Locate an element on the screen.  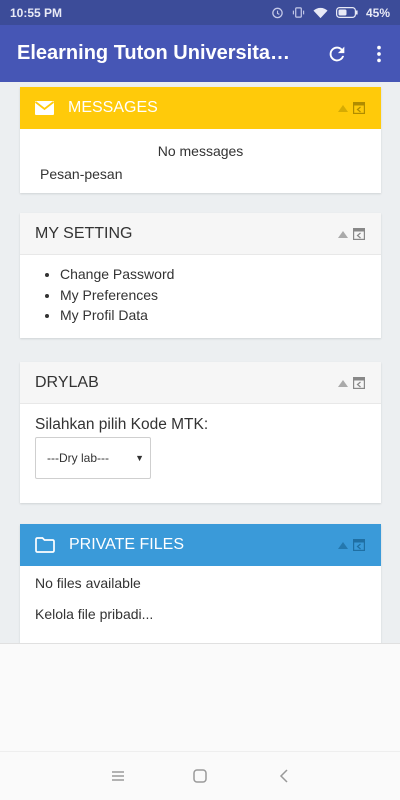
refresh-icon is located at coordinates (337, 53).